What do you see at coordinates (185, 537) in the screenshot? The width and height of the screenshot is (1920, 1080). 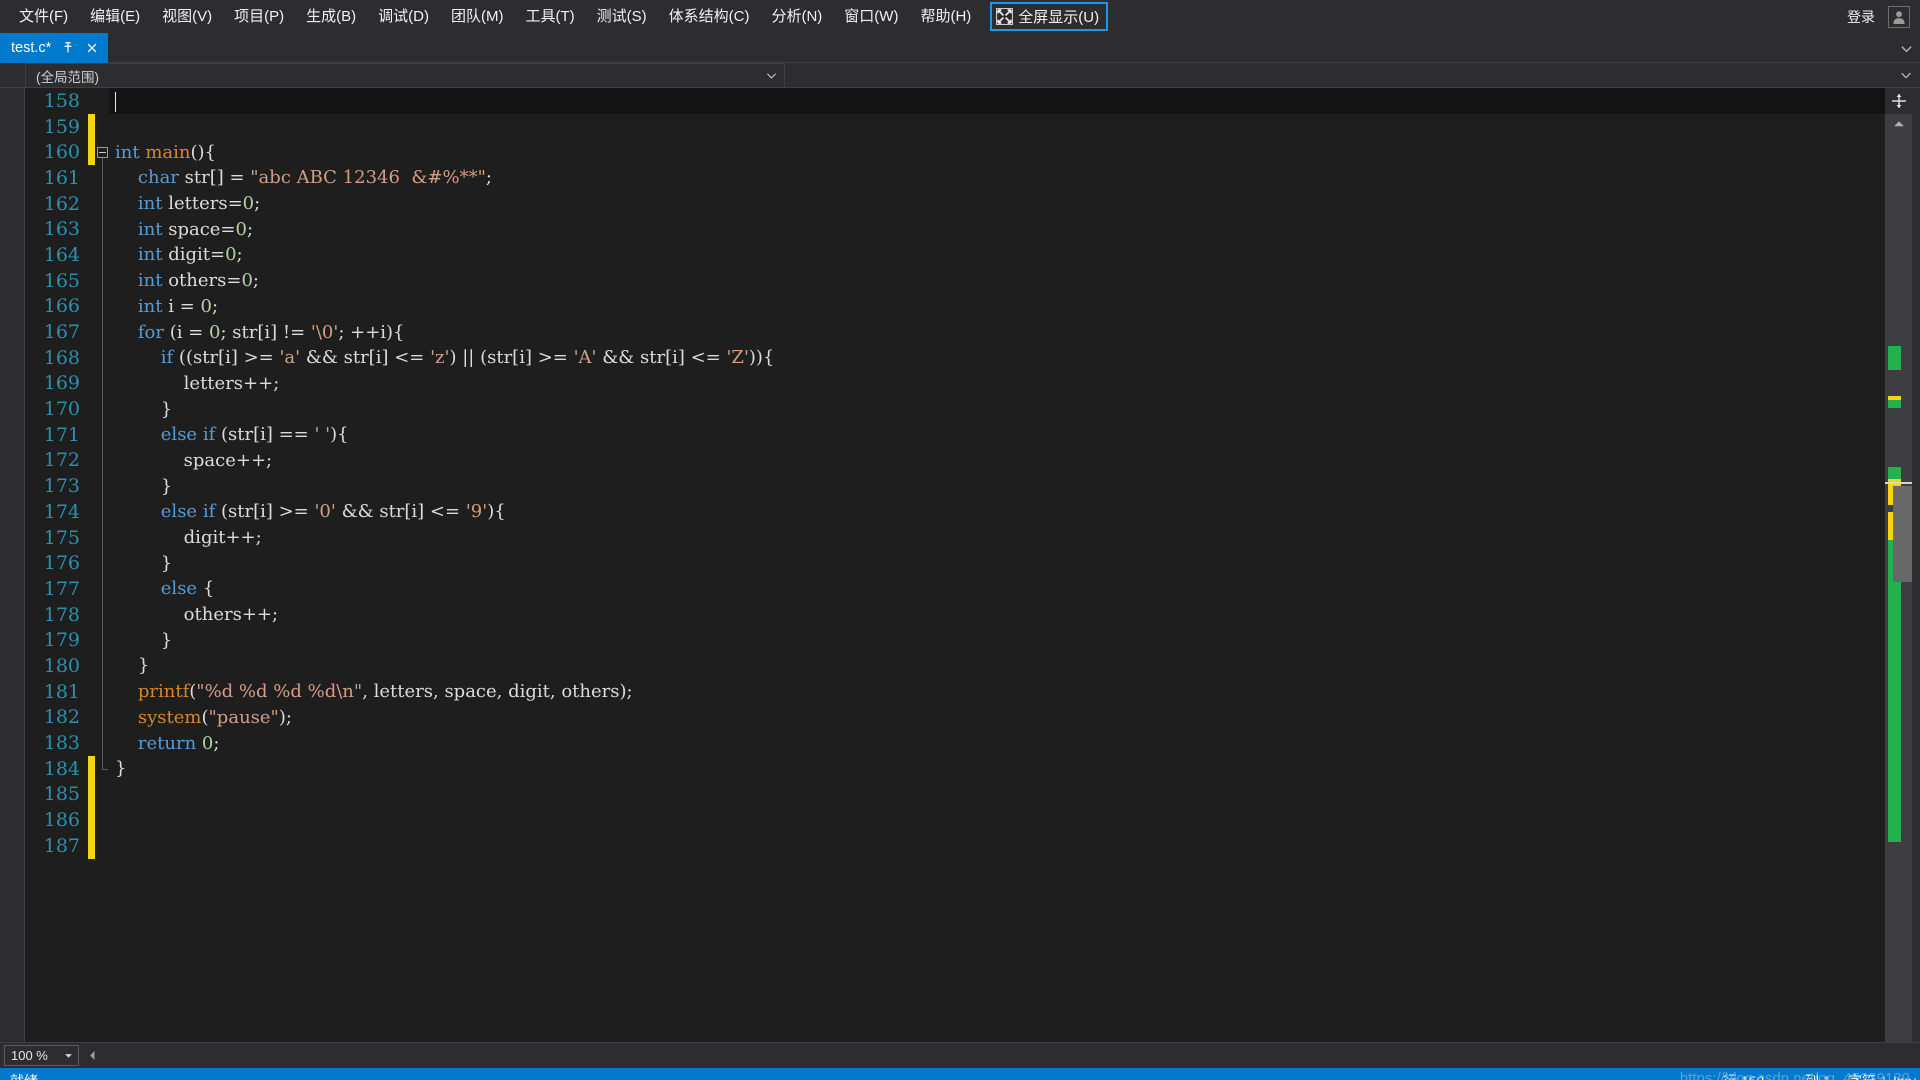 I see `code-text: digit++;` at bounding box center [185, 537].